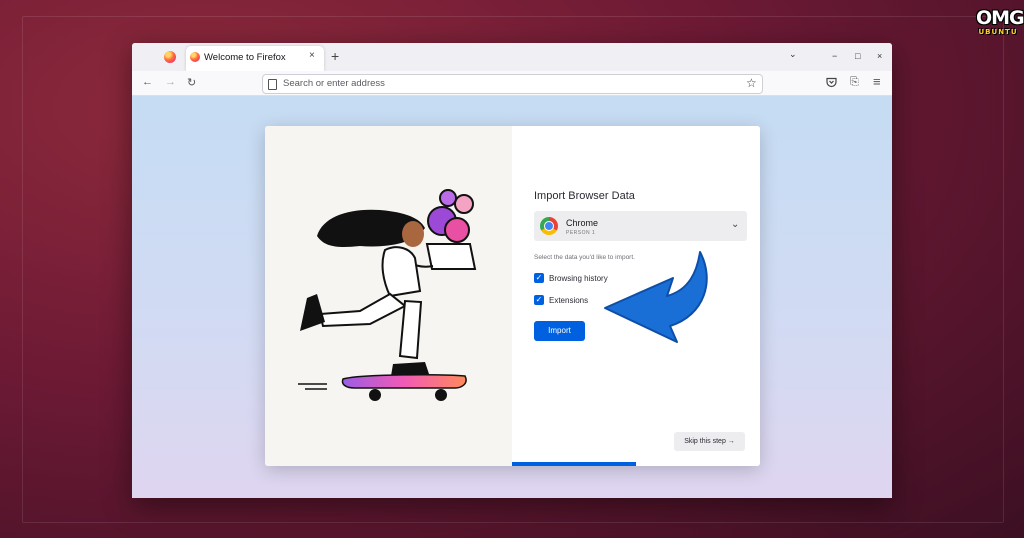 The height and width of the screenshot is (538, 1024). I want to click on skip-step-button: Skip this step →, so click(709, 441).